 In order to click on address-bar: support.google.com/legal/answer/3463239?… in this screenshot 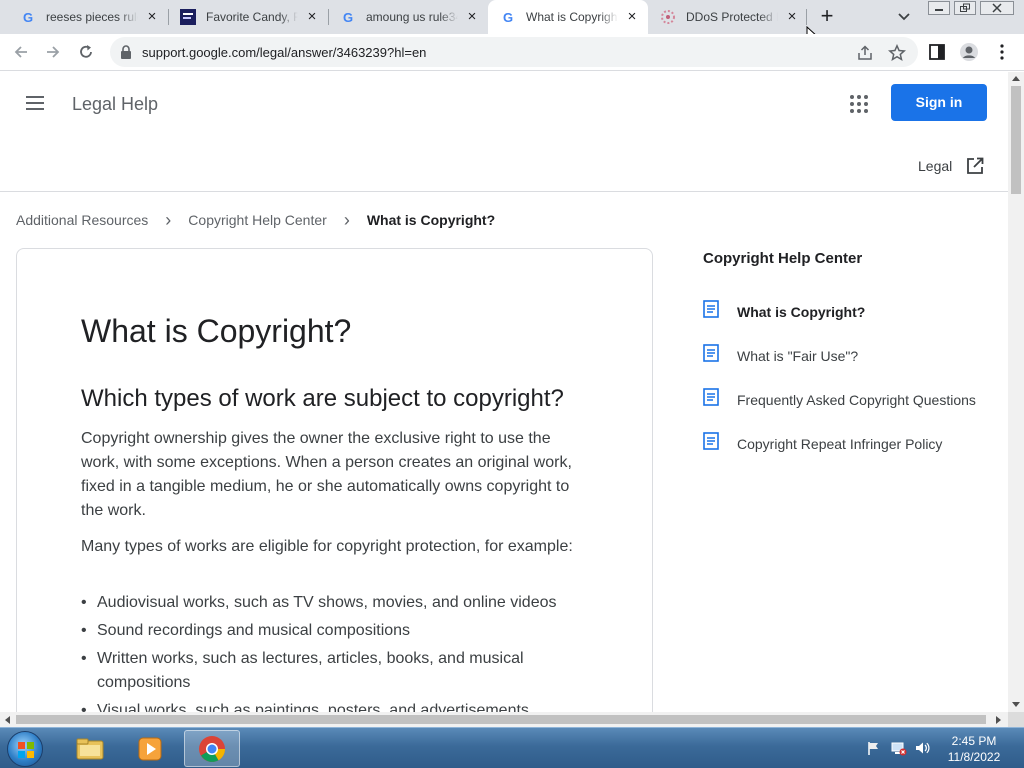, I will do `click(514, 52)`.